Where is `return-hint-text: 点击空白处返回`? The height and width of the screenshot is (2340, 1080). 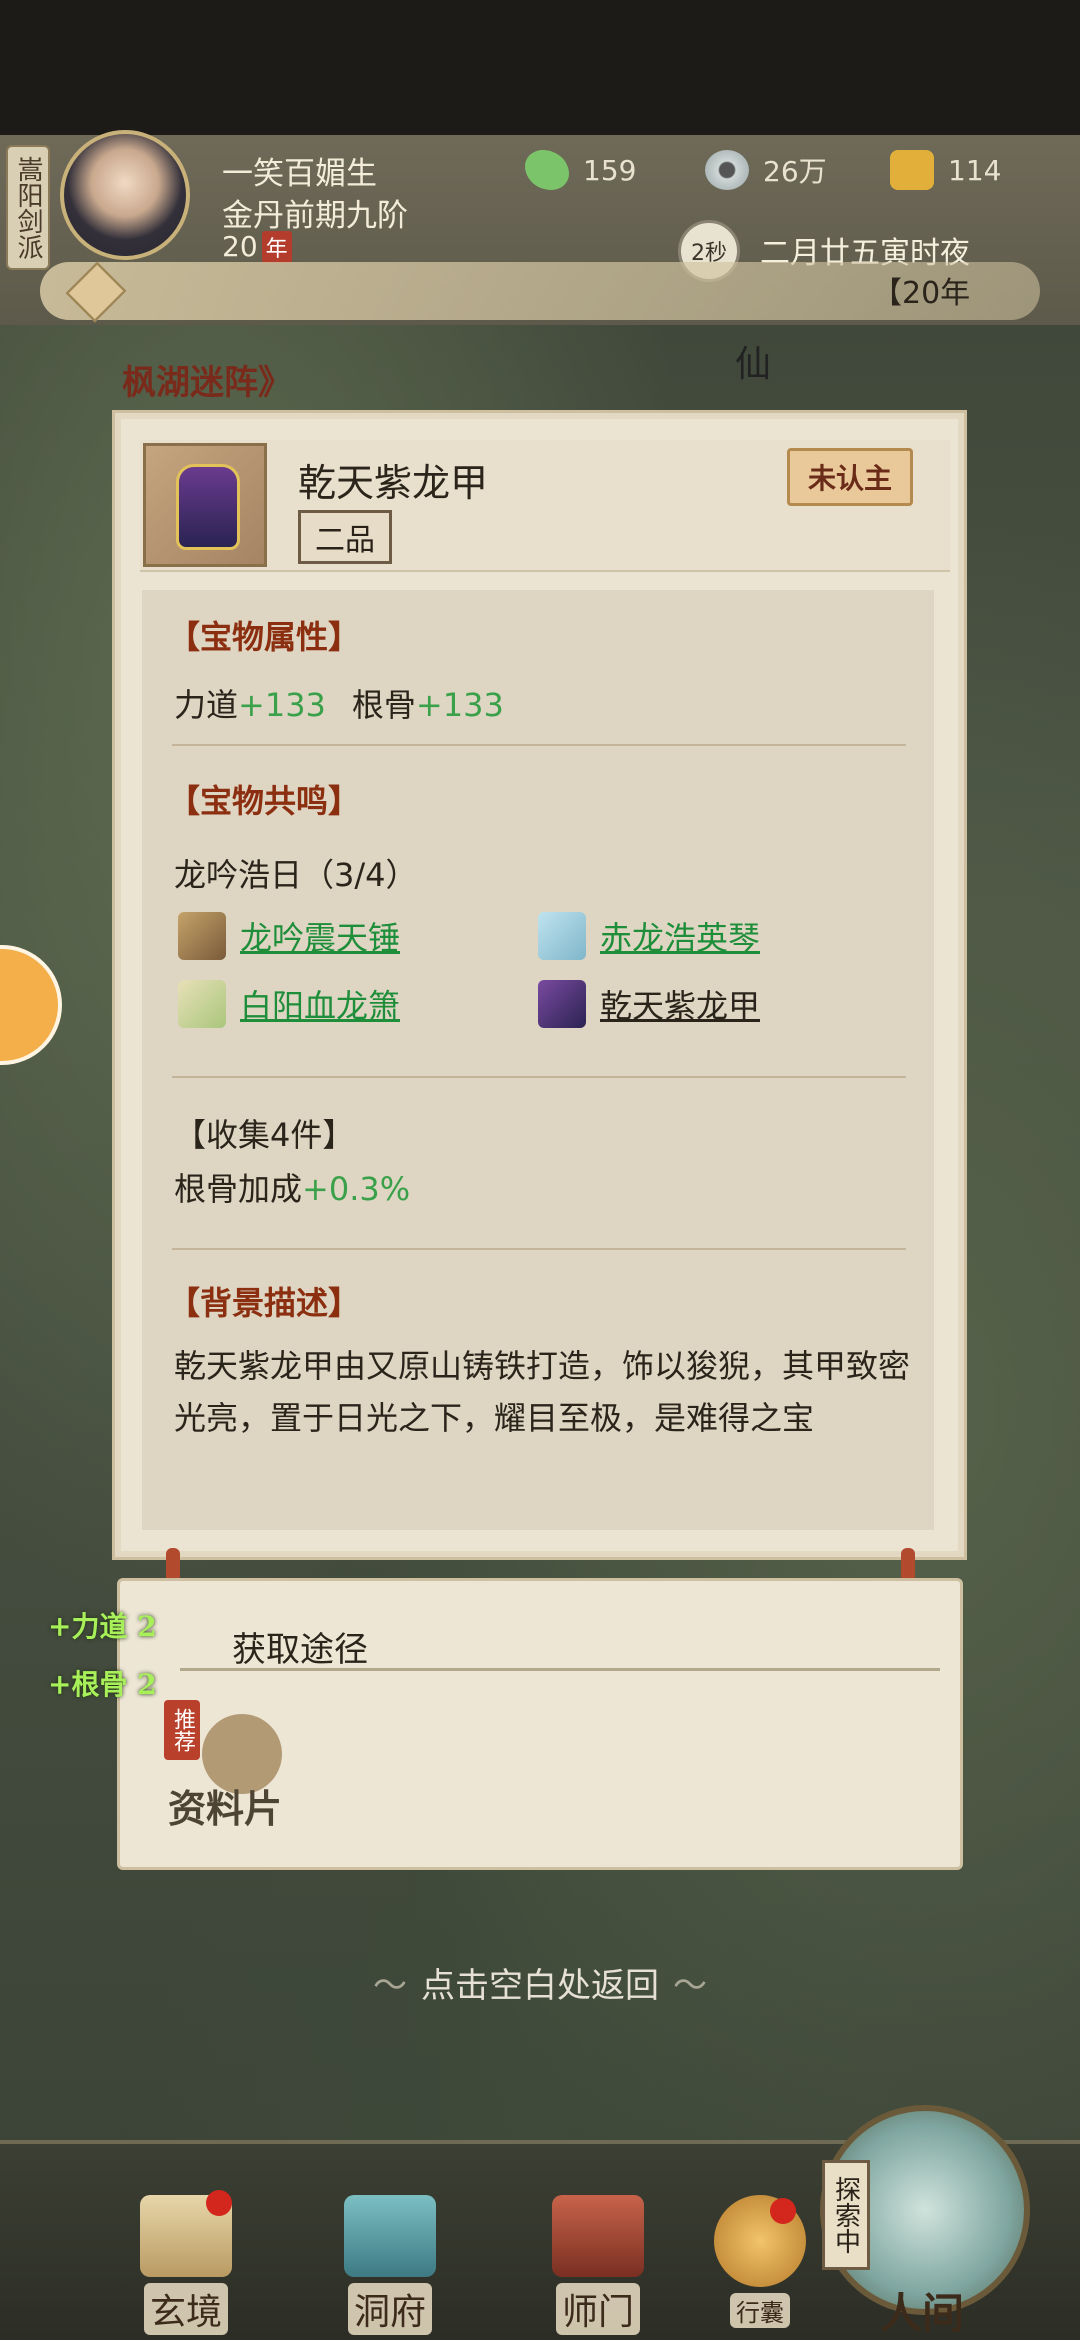 return-hint-text: 点击空白处返回 is located at coordinates (540, 1986).